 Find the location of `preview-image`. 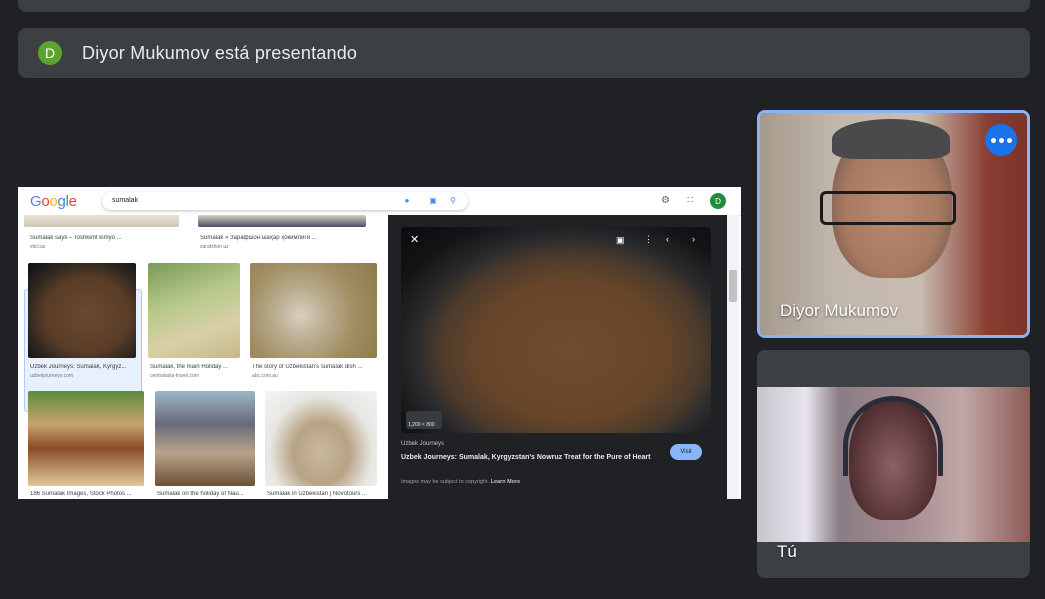

preview-image is located at coordinates (556, 330).